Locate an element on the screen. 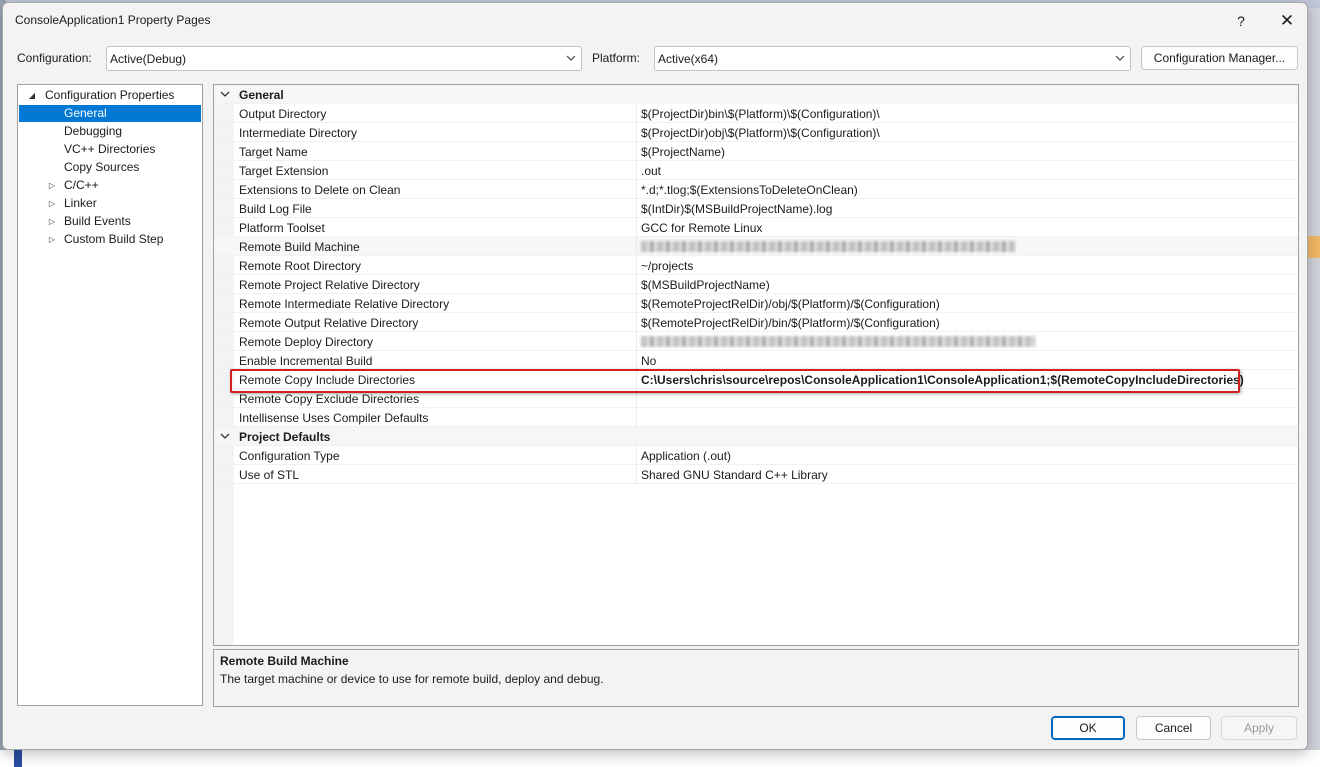  property-value: $(IntDir)$(MSBuildProjectName).log is located at coordinates (736, 209).